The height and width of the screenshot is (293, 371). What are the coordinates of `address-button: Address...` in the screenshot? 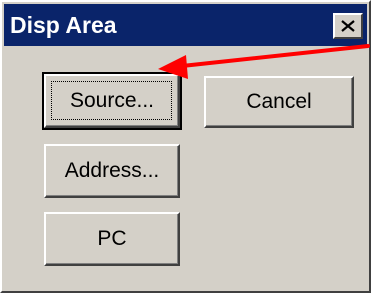 It's located at (112, 171).